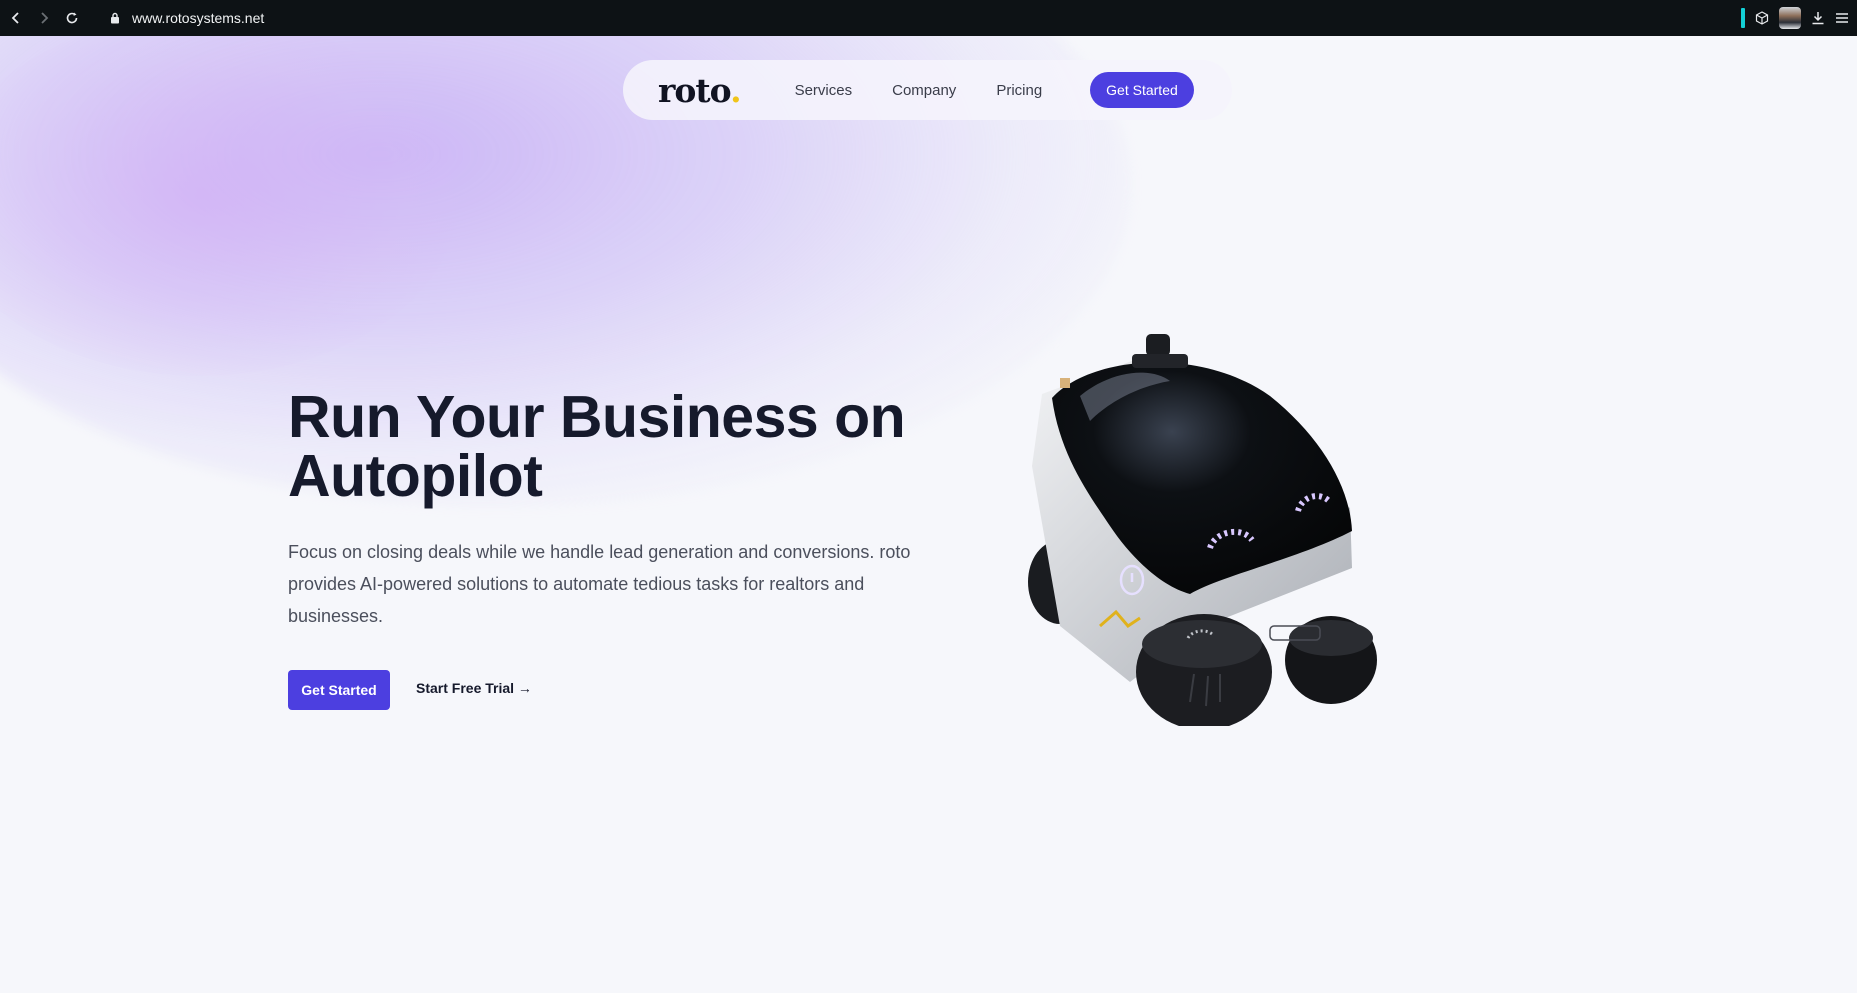  I want to click on lock-icon, so click(115, 18).